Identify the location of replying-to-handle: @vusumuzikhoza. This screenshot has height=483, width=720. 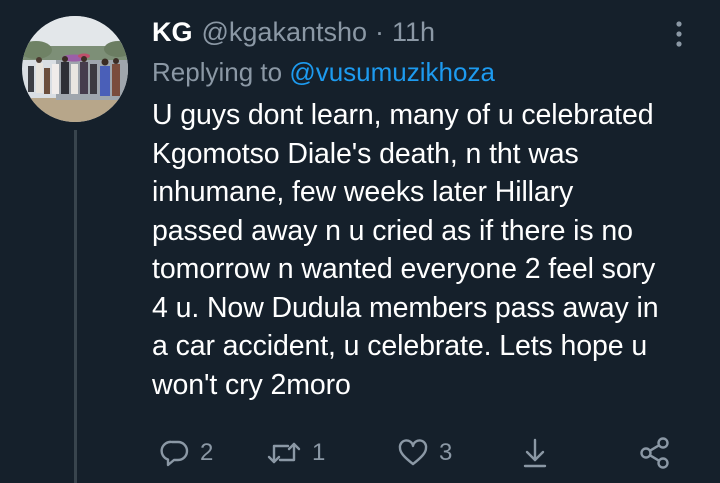
(392, 72).